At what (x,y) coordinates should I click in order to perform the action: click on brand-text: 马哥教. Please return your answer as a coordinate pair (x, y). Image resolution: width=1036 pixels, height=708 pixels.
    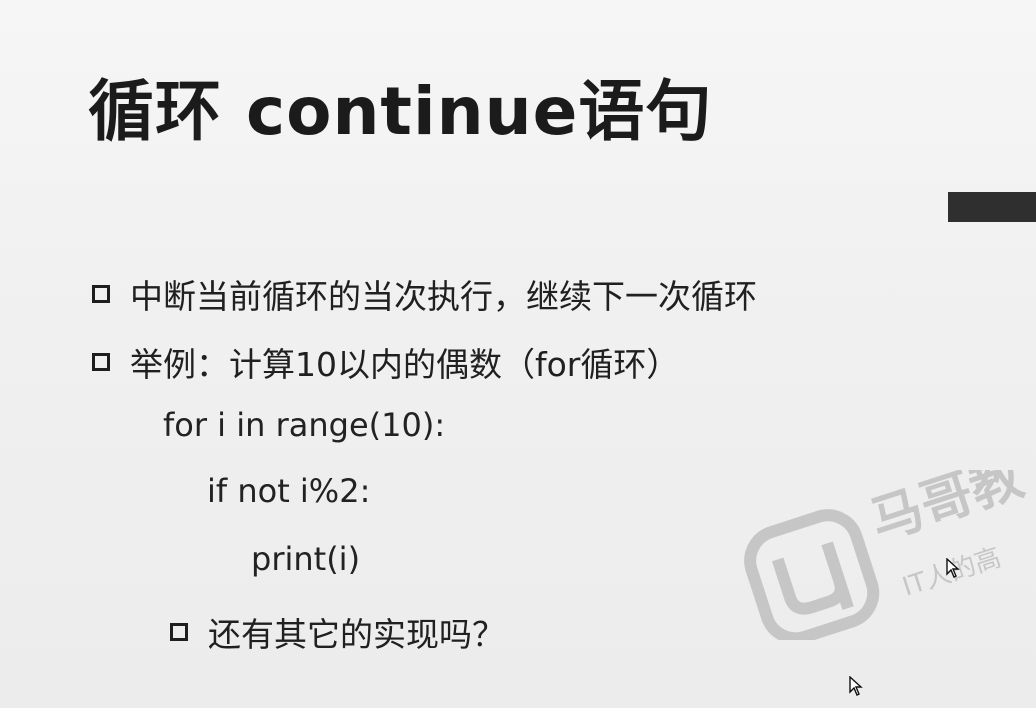
    Looking at the image, I should click on (946, 511).